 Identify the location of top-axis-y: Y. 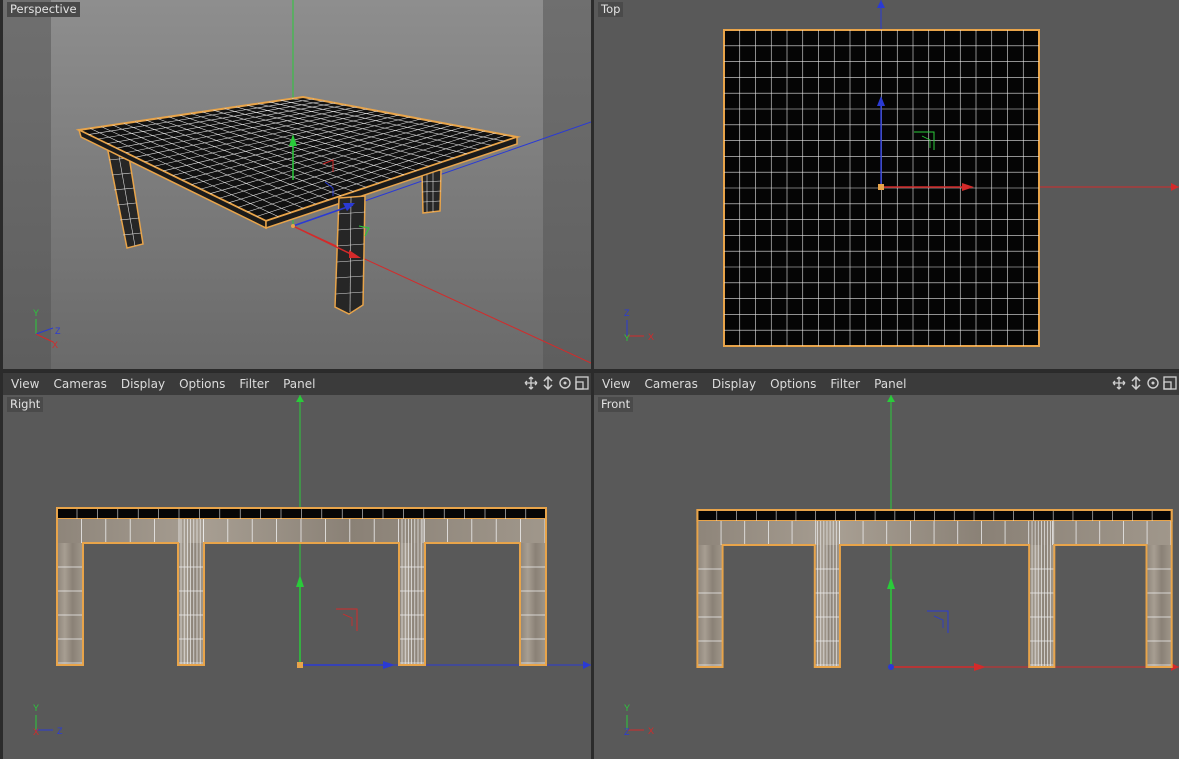
(627, 338).